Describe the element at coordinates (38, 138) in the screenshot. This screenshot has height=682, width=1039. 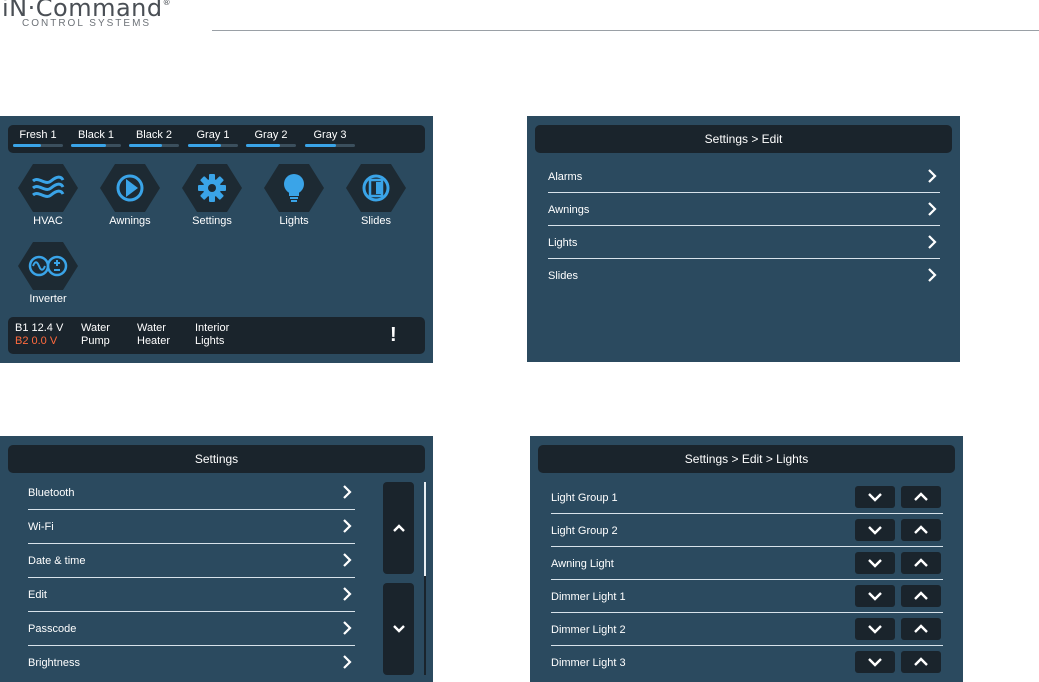
I see `tank-fresh-1: Fresh 1` at that location.